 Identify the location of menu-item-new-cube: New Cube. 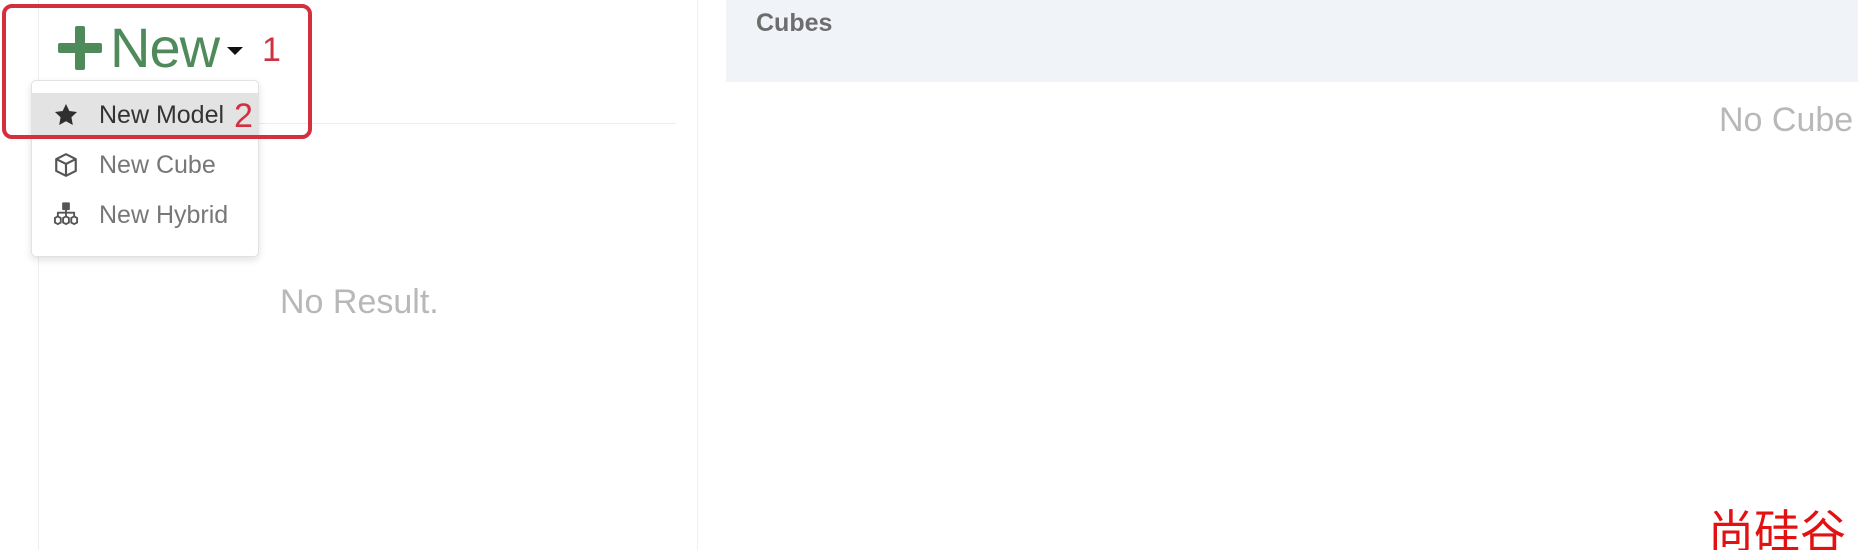
(145, 165).